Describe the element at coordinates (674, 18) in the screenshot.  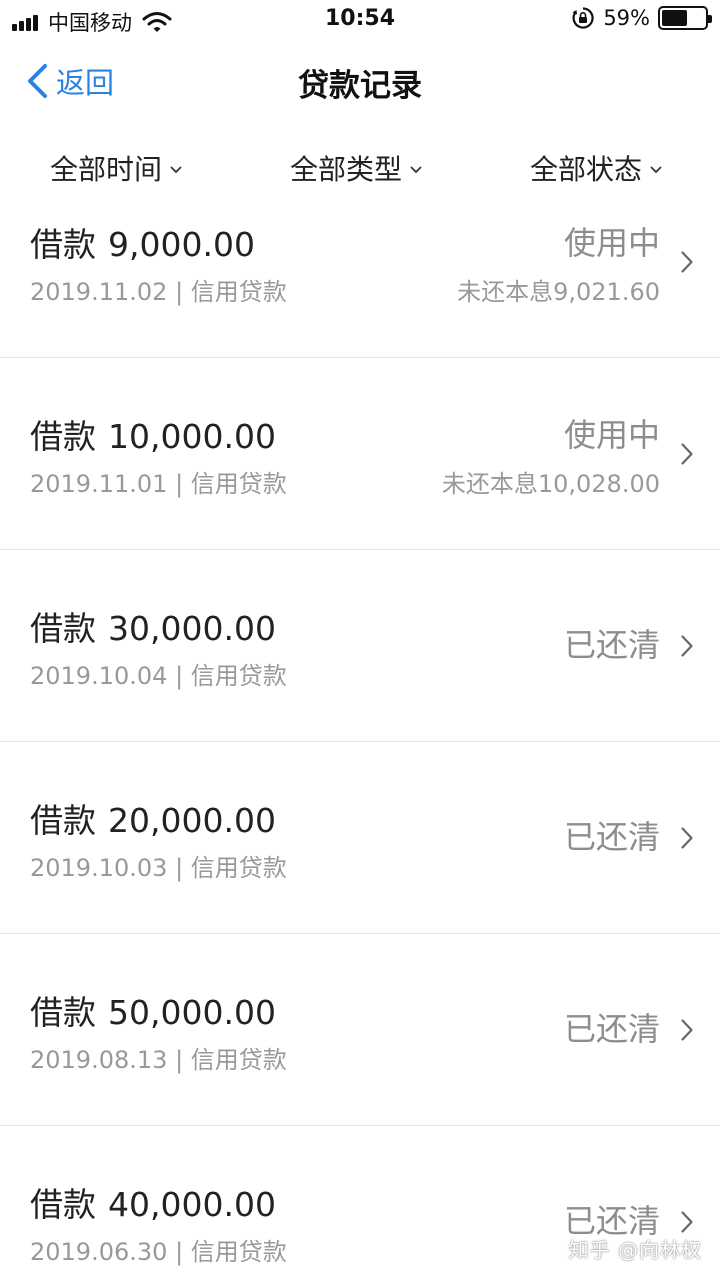
I see `battery-fill` at that location.